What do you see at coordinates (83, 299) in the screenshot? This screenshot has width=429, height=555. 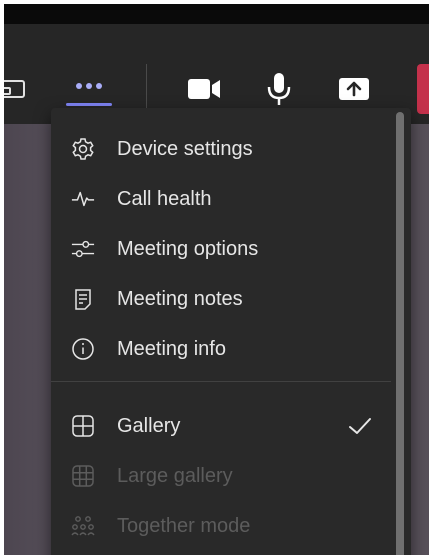 I see `notes-icon` at bounding box center [83, 299].